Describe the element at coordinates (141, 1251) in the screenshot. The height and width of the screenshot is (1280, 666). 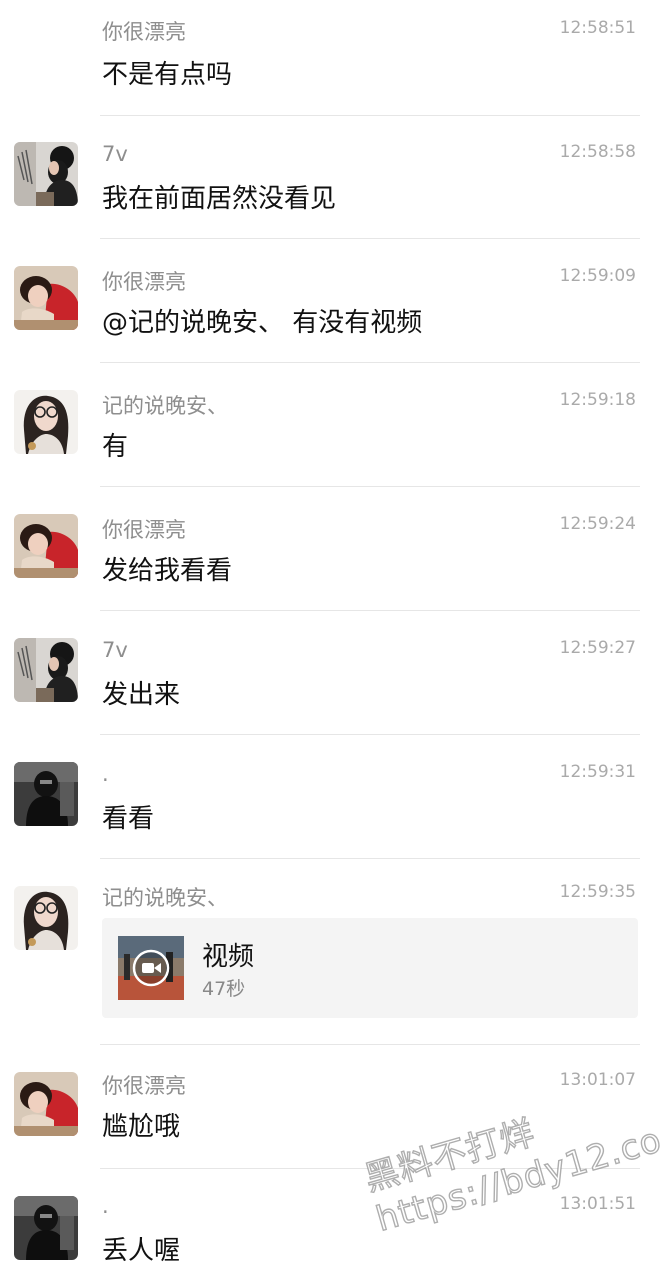
I see `message-text: 丢人喔` at that location.